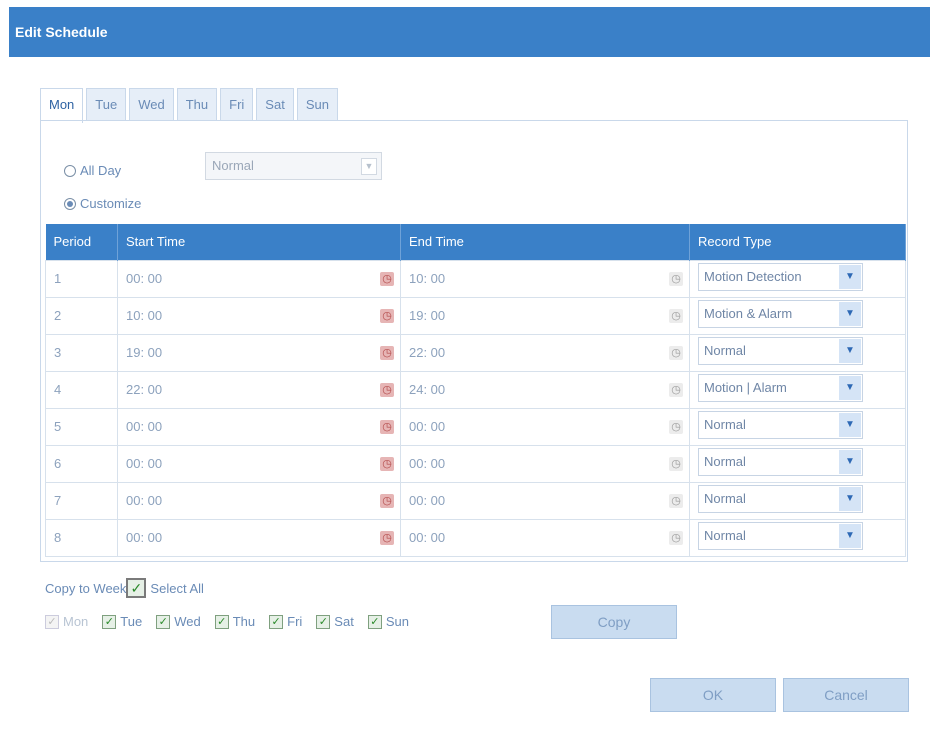 The width and height of the screenshot is (933, 744). What do you see at coordinates (545, 389) in the screenshot?
I see `end-time-cell: 24: 00 ◷` at bounding box center [545, 389].